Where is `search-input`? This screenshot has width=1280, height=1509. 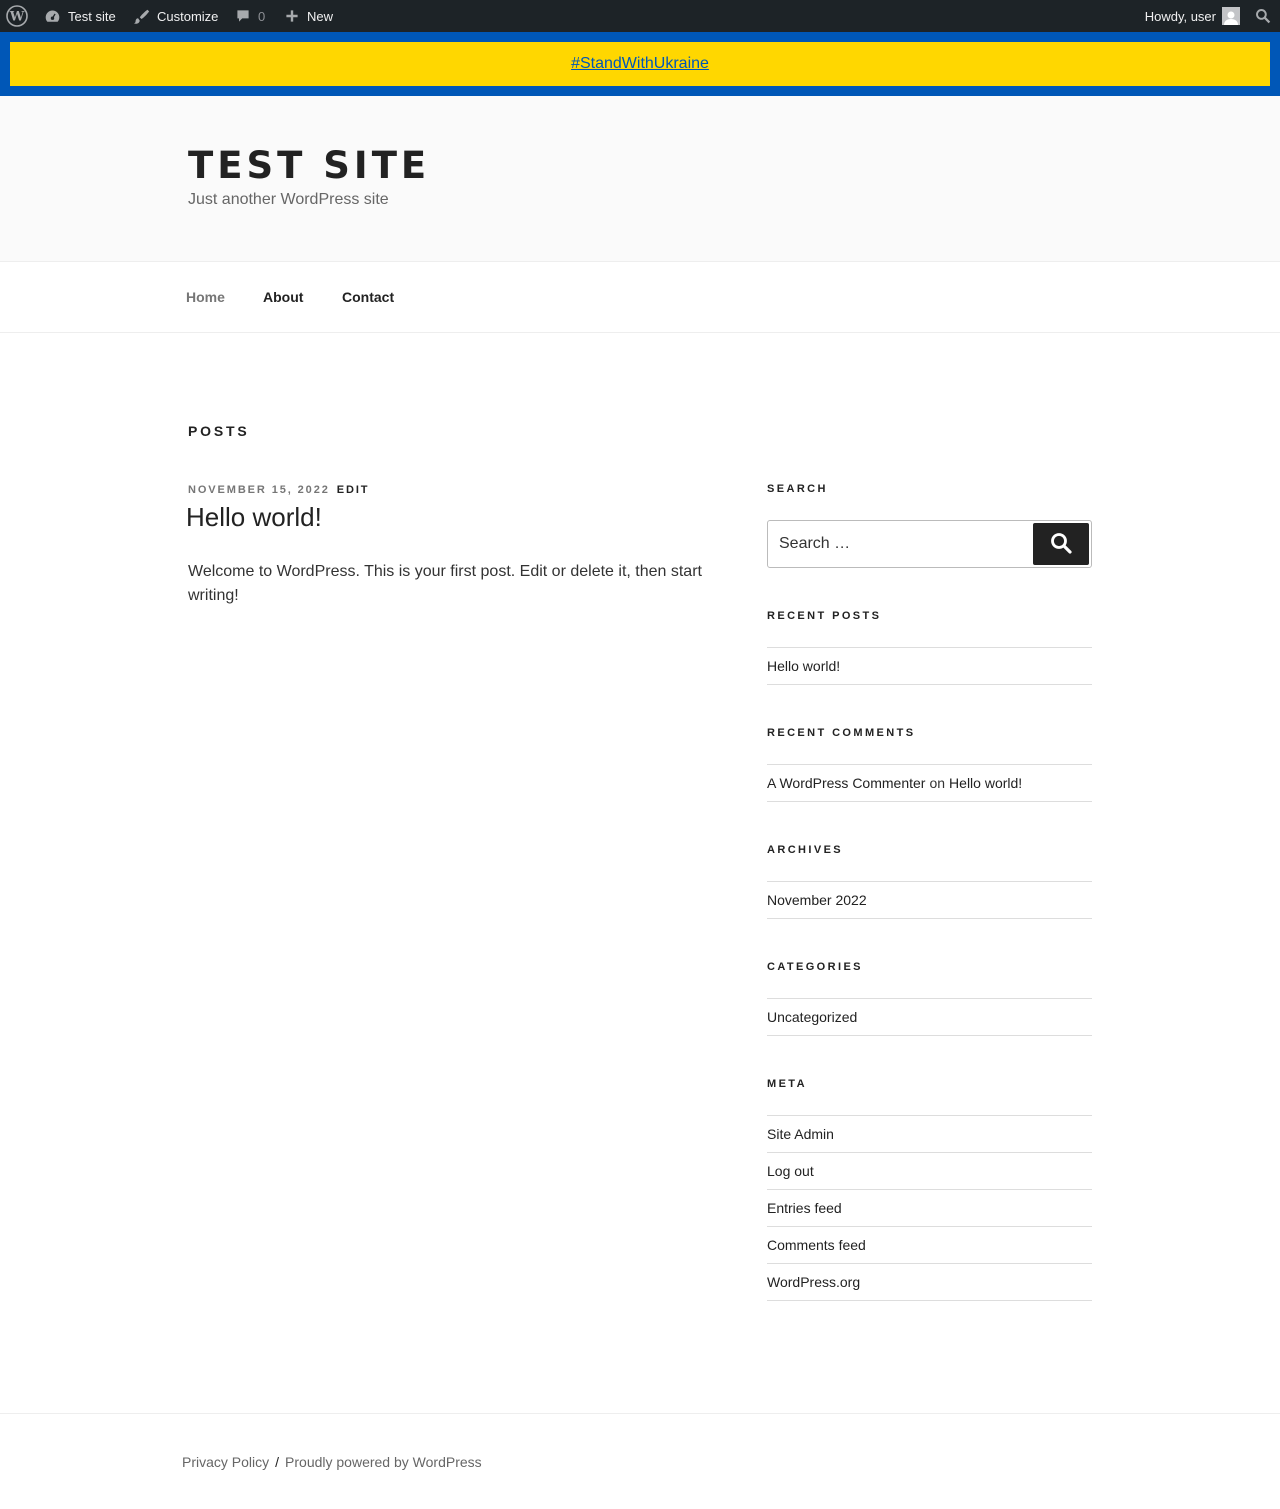
search-input is located at coordinates (899, 544).